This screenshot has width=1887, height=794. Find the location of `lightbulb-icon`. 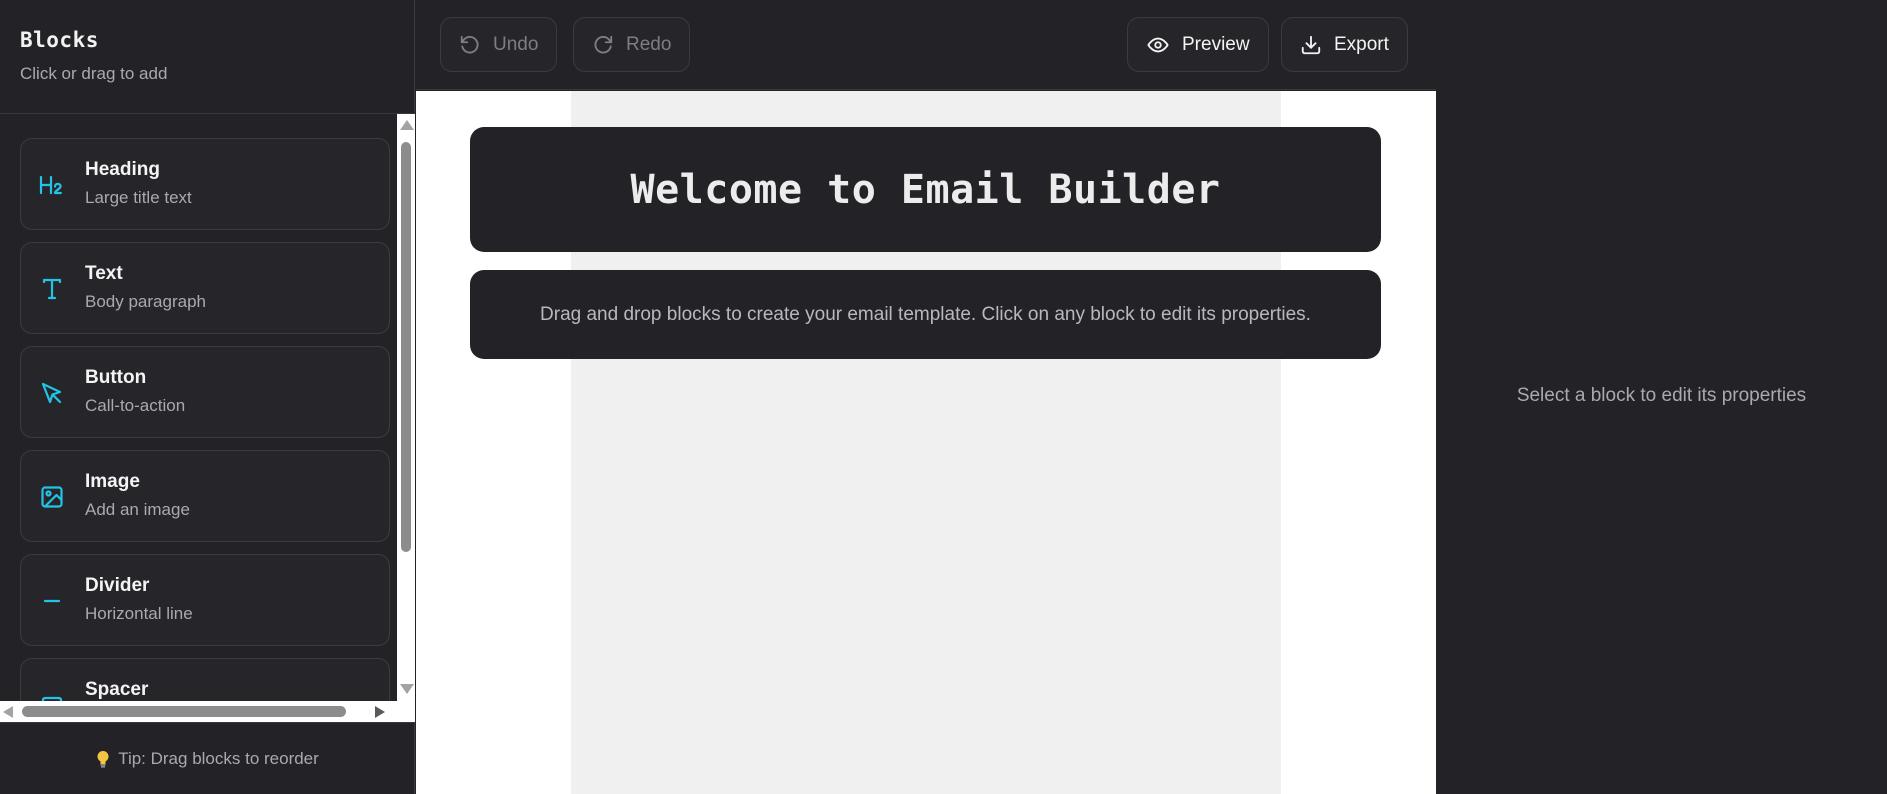

lightbulb-icon is located at coordinates (103, 759).